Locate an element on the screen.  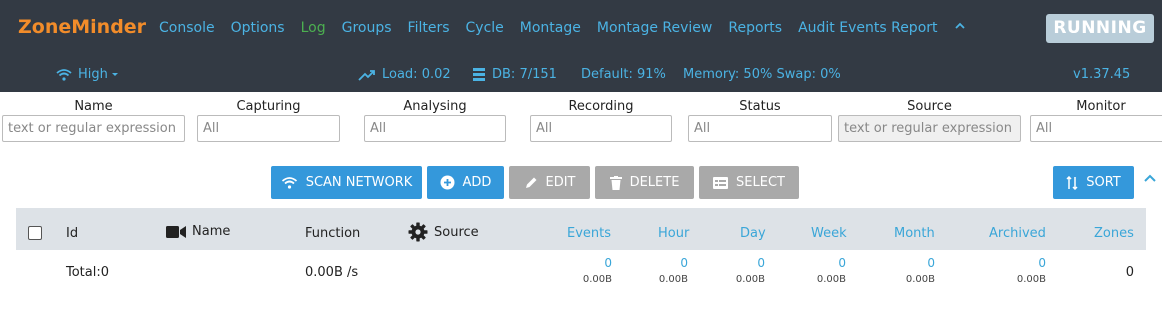
nav-montage-review: Montage Review is located at coordinates (655, 28).